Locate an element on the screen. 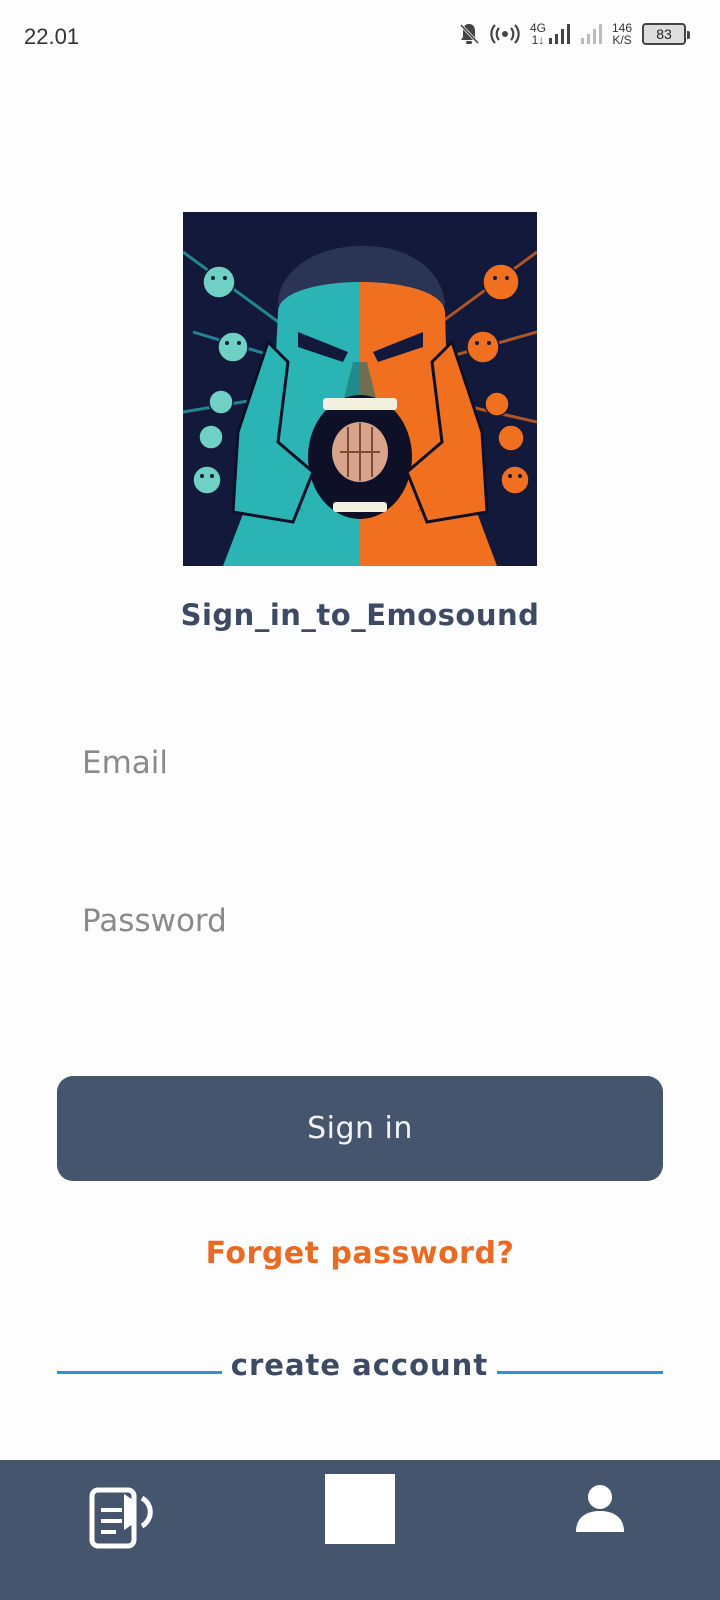 The width and height of the screenshot is (720, 1600). status-icons: 4G 1↓ 146 K/S 83 is located at coordinates (574, 34).